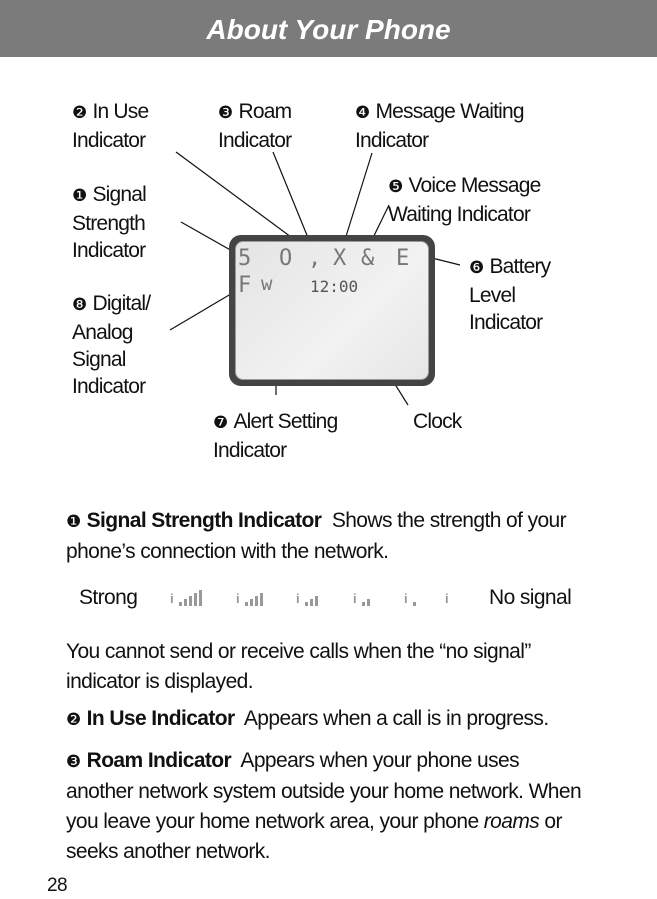  Describe the element at coordinates (334, 286) in the screenshot. I see `clock-glyph: 12:00` at that location.